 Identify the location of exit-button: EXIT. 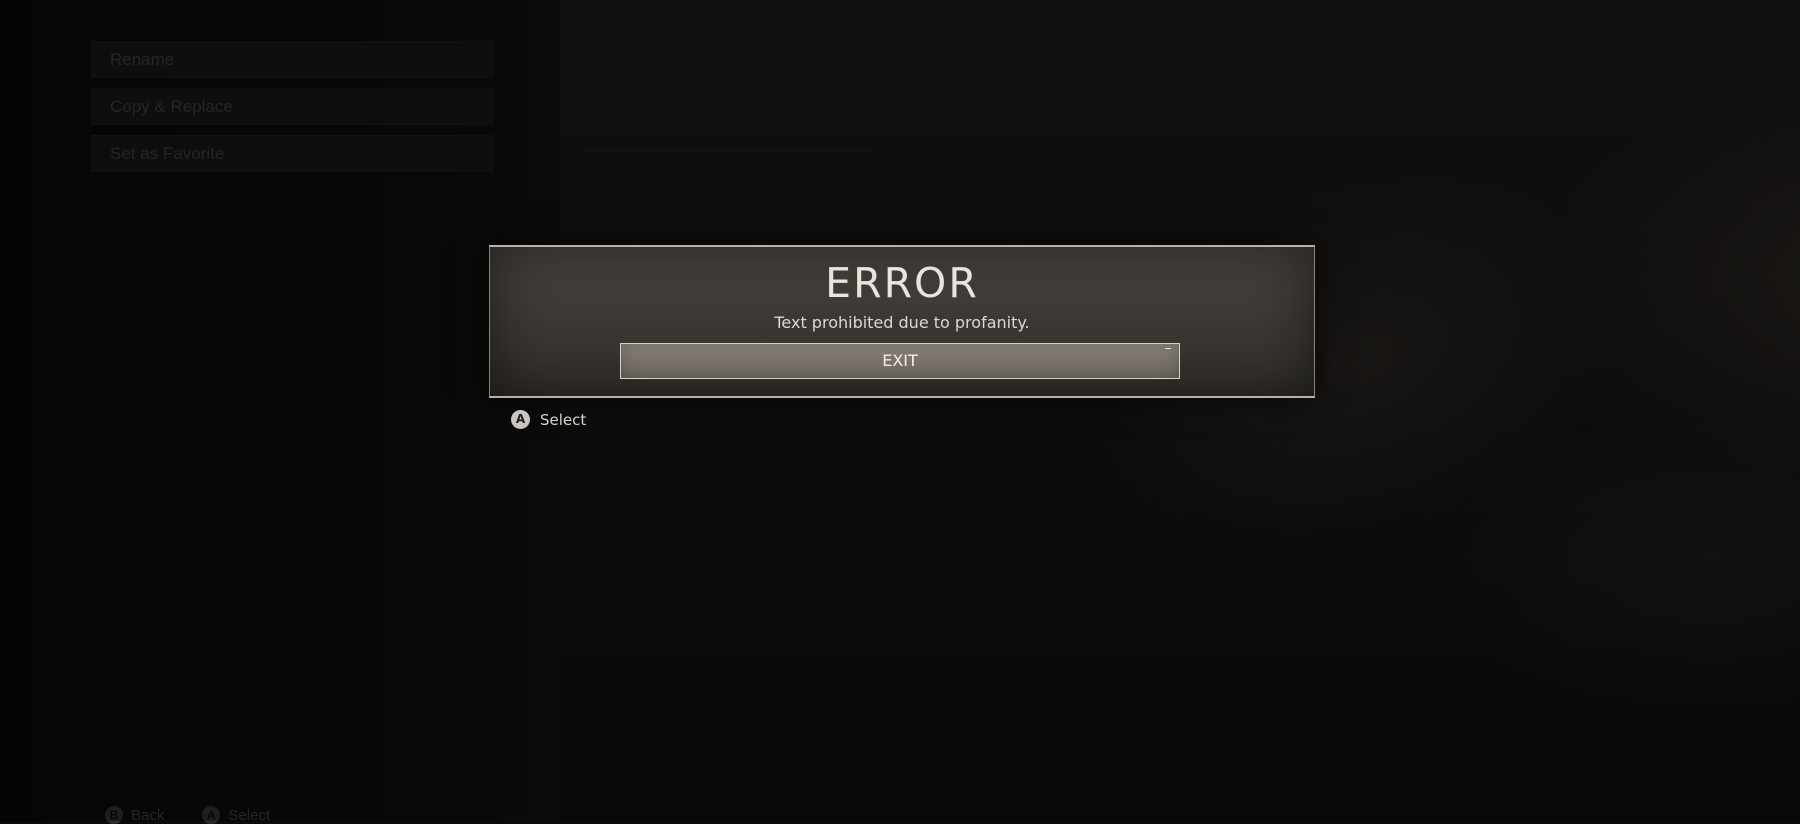
(900, 361).